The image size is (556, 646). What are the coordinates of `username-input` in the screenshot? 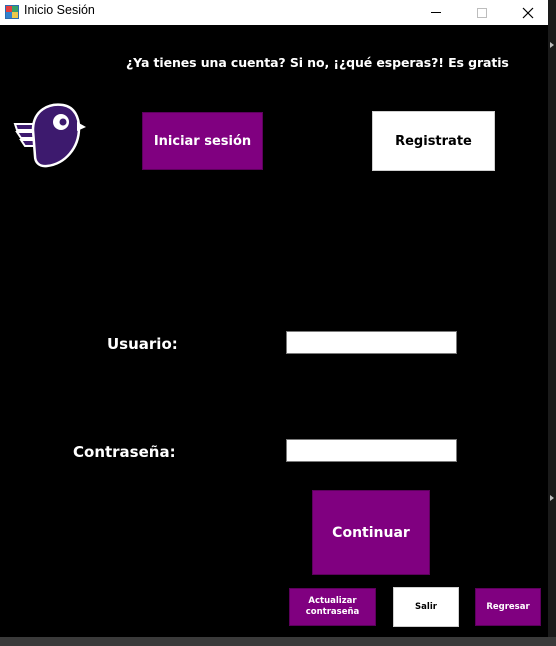 It's located at (371, 342).